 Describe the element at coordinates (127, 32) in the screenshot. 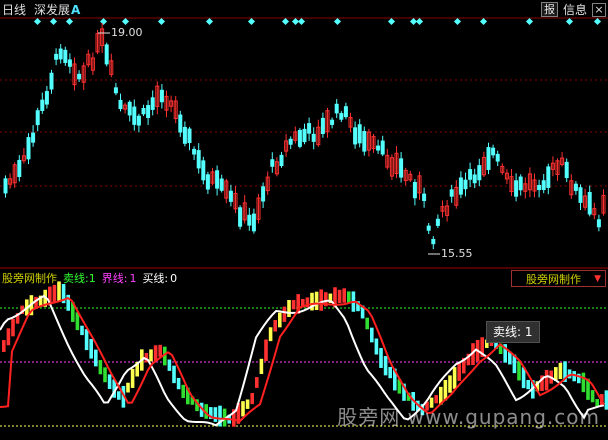

I see `high-price-label: 19.00` at that location.